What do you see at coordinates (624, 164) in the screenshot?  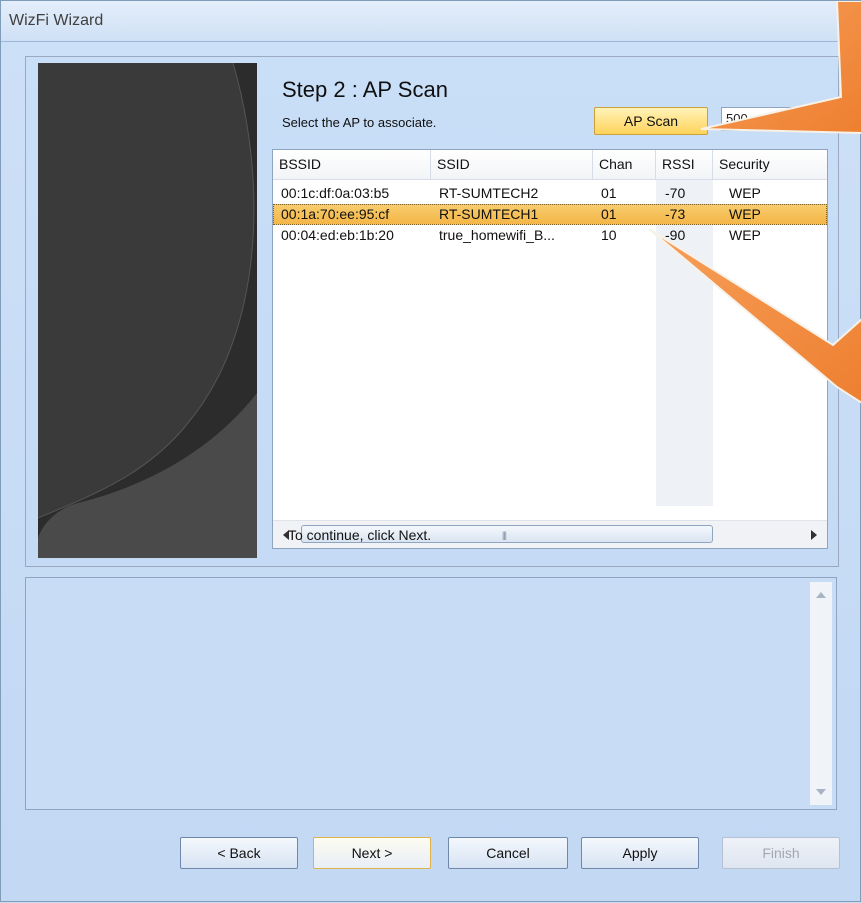 I see `column-header-chan: Chan` at bounding box center [624, 164].